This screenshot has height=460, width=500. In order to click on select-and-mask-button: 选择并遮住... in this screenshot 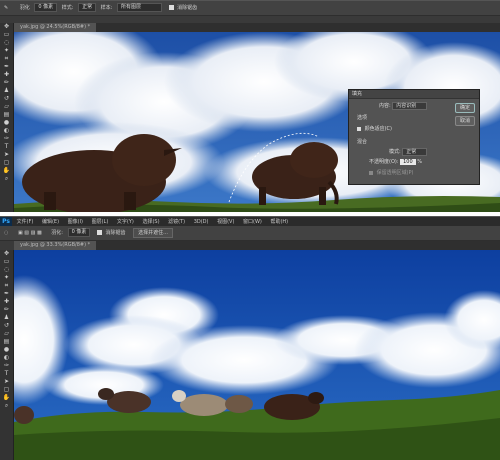, I will do `click(153, 232)`.